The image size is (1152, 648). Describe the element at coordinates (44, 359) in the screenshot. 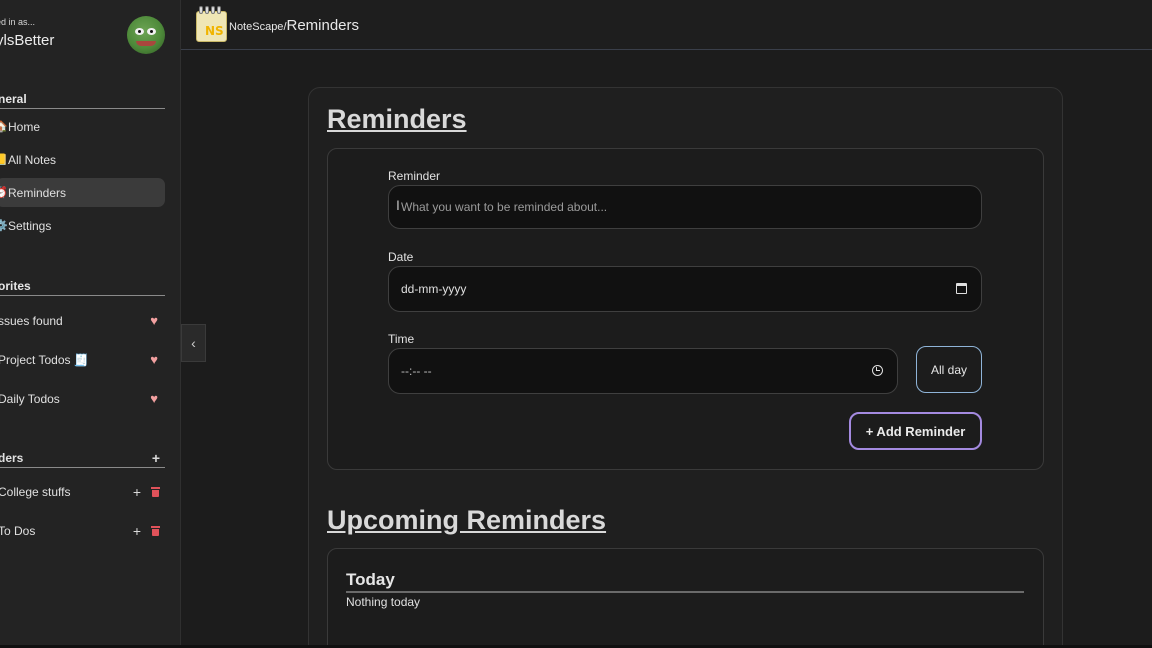

I see `favorite-label: Project Todos 🧾` at that location.